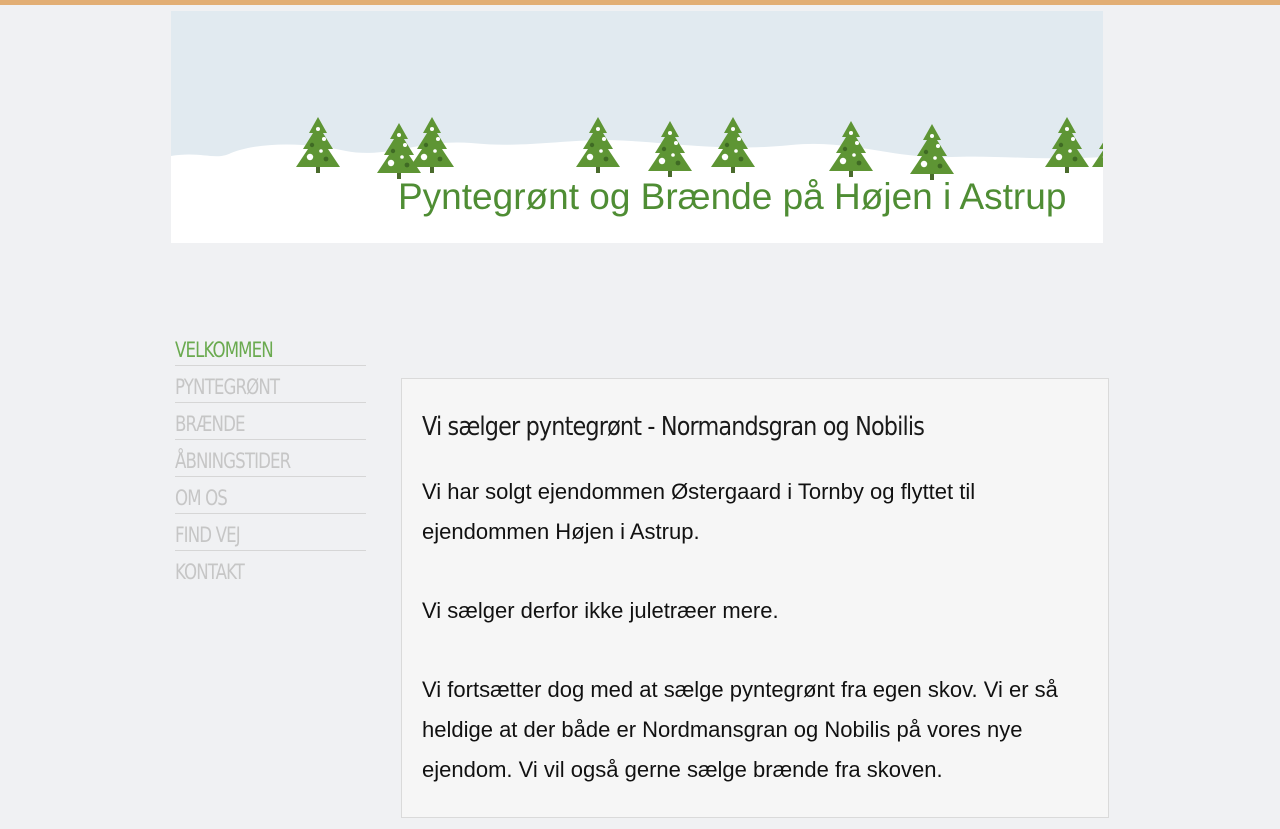  Describe the element at coordinates (640, 2) in the screenshot. I see `top-accent-stripe` at that location.